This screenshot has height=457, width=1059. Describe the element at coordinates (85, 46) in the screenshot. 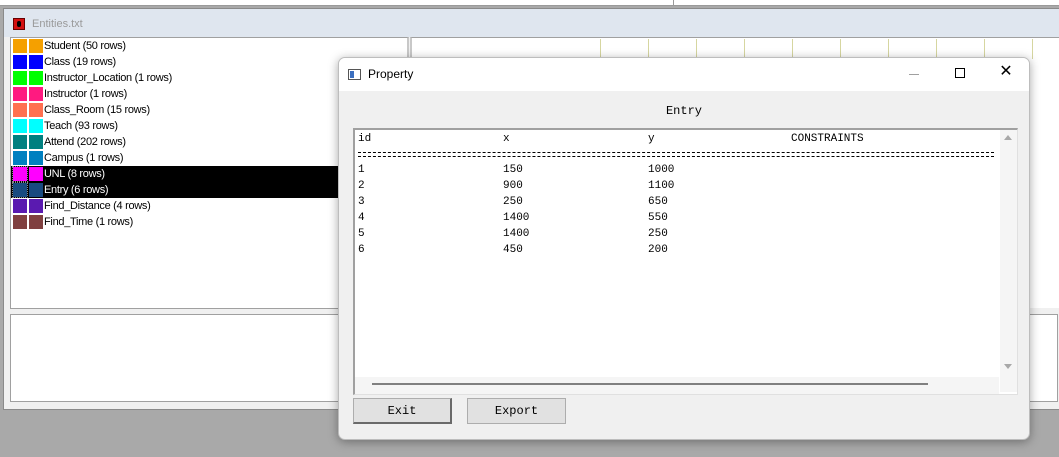

I see `list-item-label: Student (50 rows)` at that location.